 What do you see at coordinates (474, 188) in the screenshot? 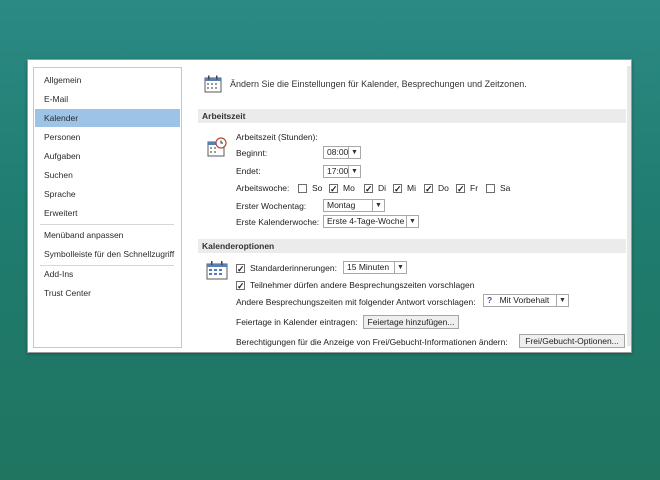
I see `day-label-fr: Fr` at bounding box center [474, 188].